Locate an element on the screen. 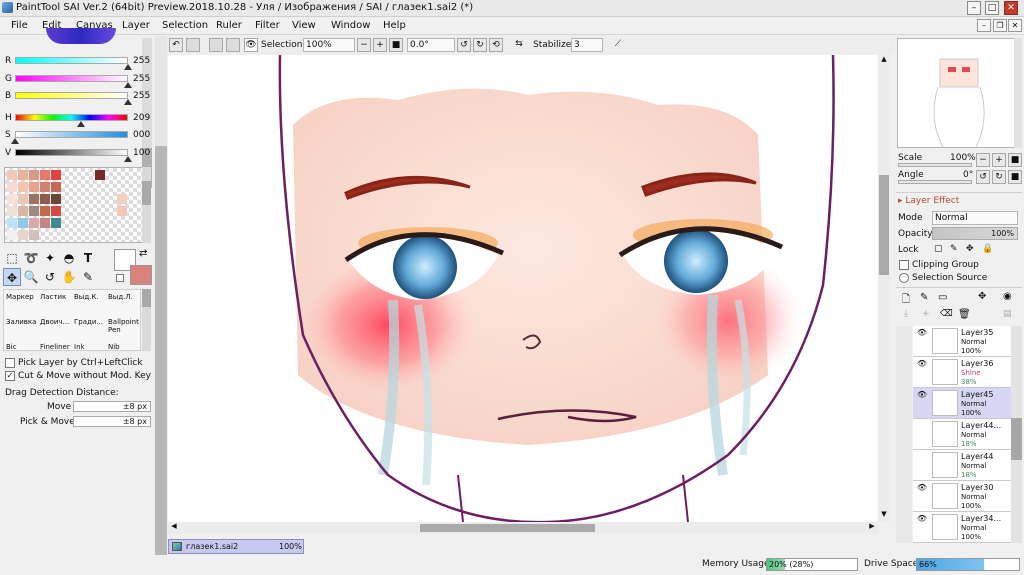 This screenshot has height=575, width=1024. mdi-restore-button: ❐ is located at coordinates (1000, 25).